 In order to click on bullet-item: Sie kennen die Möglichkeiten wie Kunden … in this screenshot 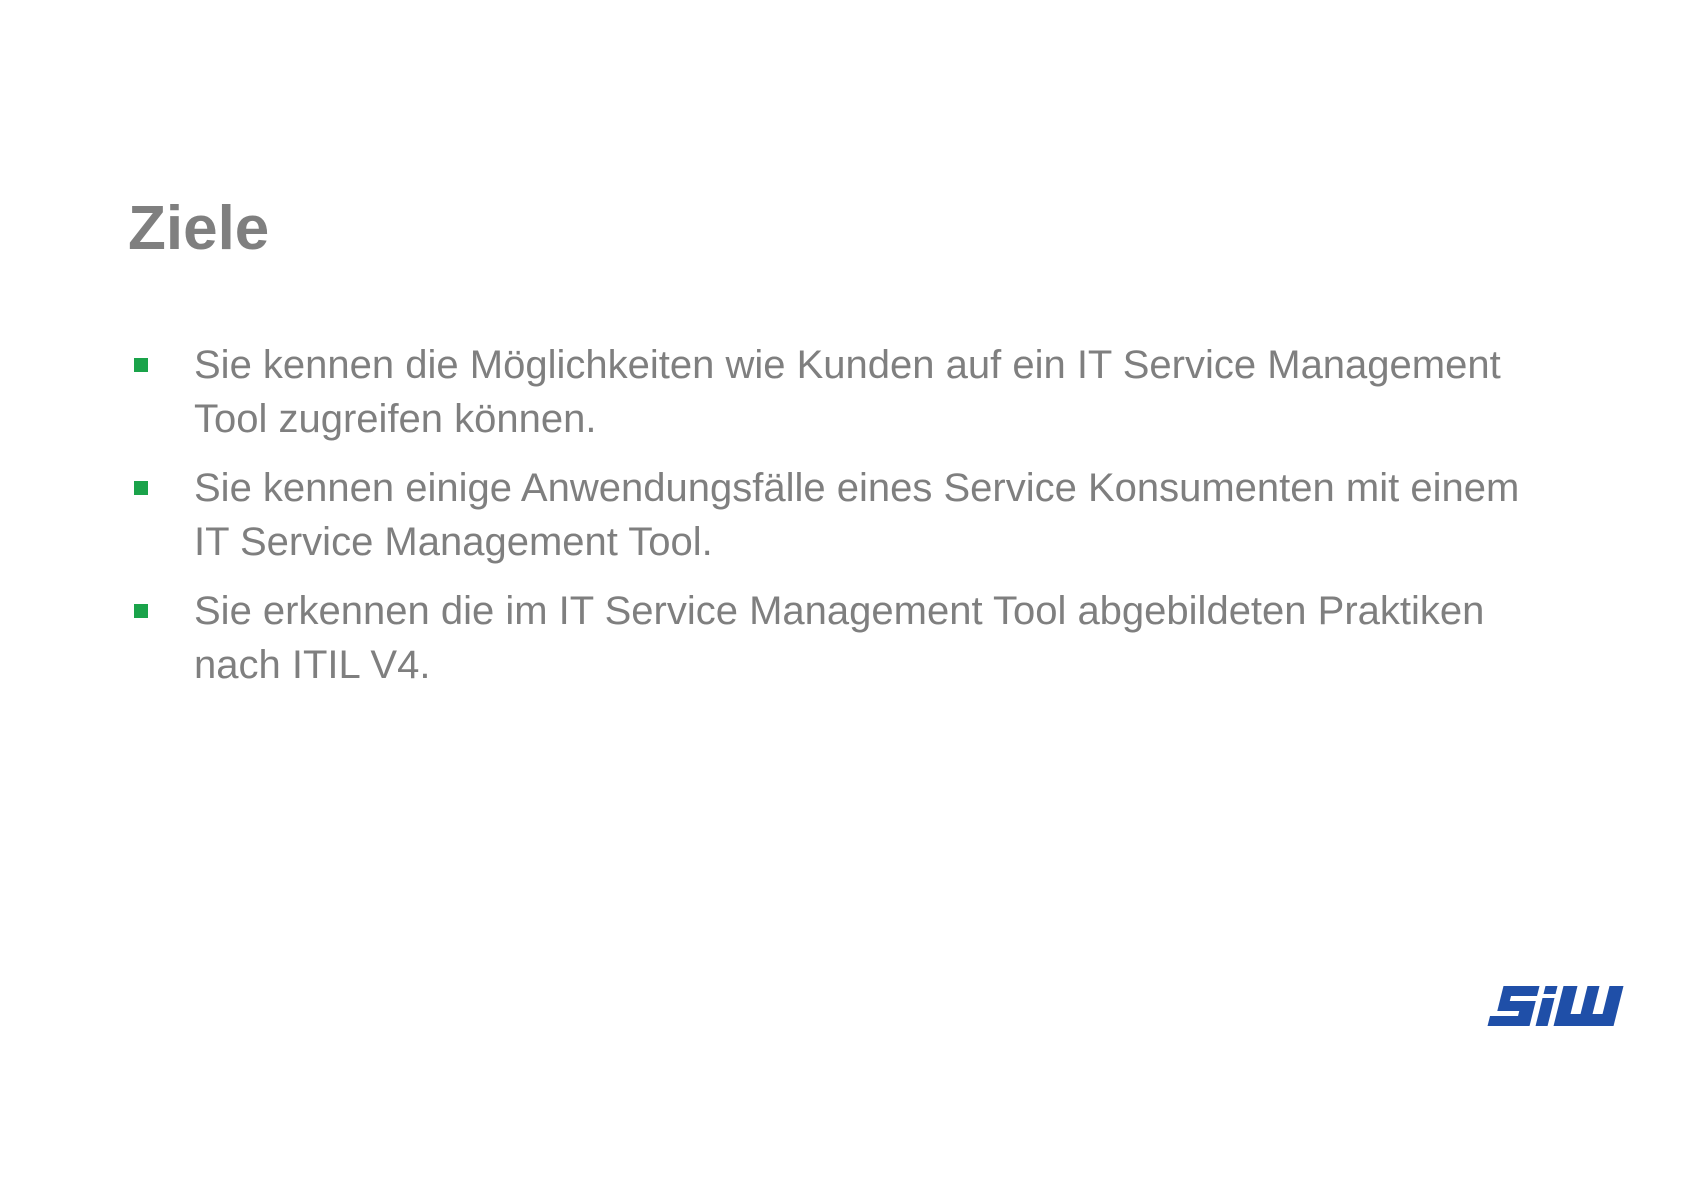, I will do `click(843, 392)`.